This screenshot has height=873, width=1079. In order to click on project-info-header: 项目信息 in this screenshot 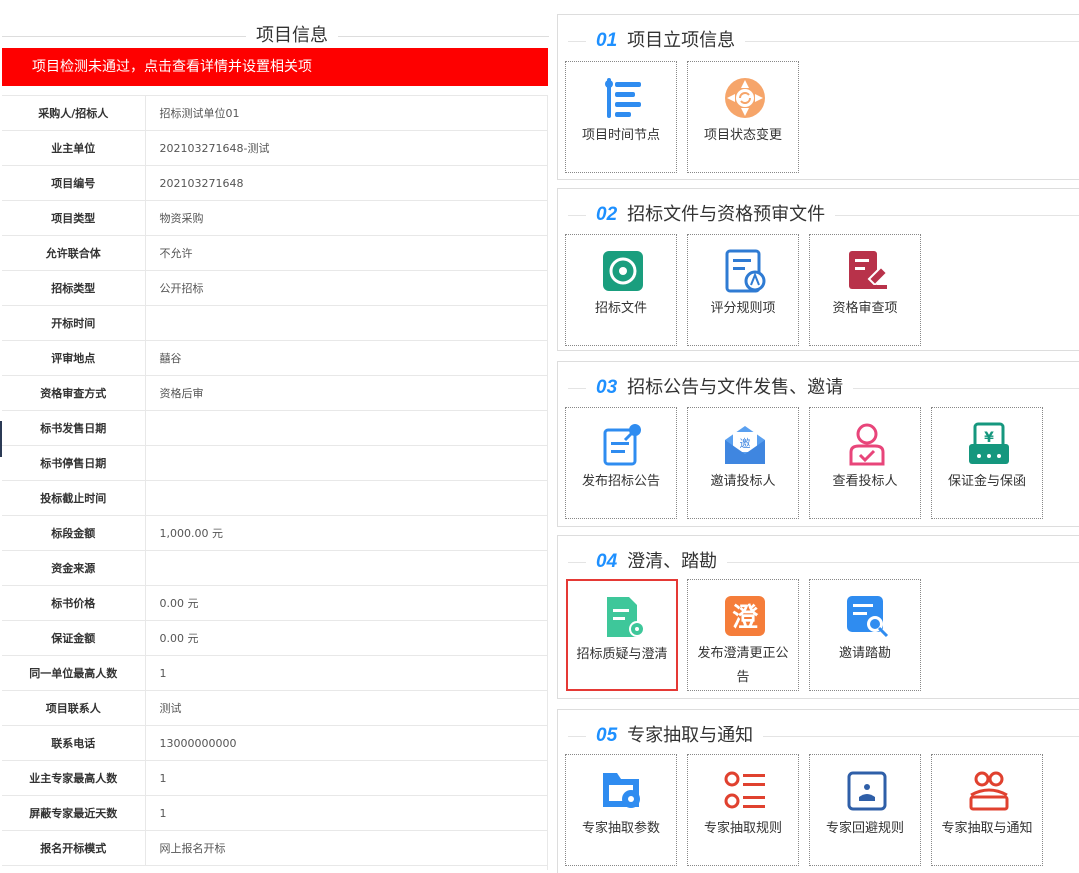, I will do `click(274, 36)`.